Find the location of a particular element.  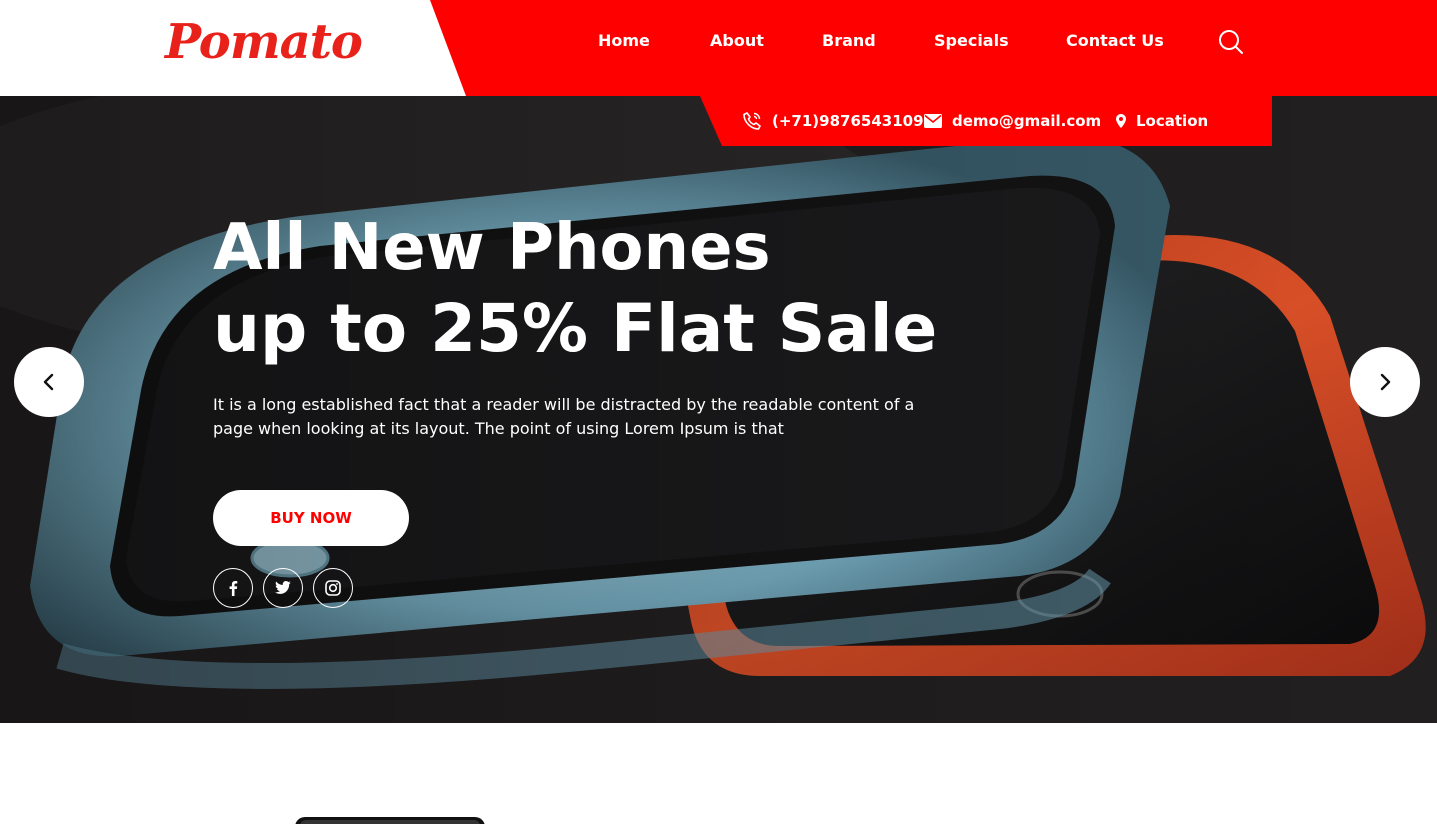

contact-email: demo@gmail.com is located at coordinates (1012, 121).